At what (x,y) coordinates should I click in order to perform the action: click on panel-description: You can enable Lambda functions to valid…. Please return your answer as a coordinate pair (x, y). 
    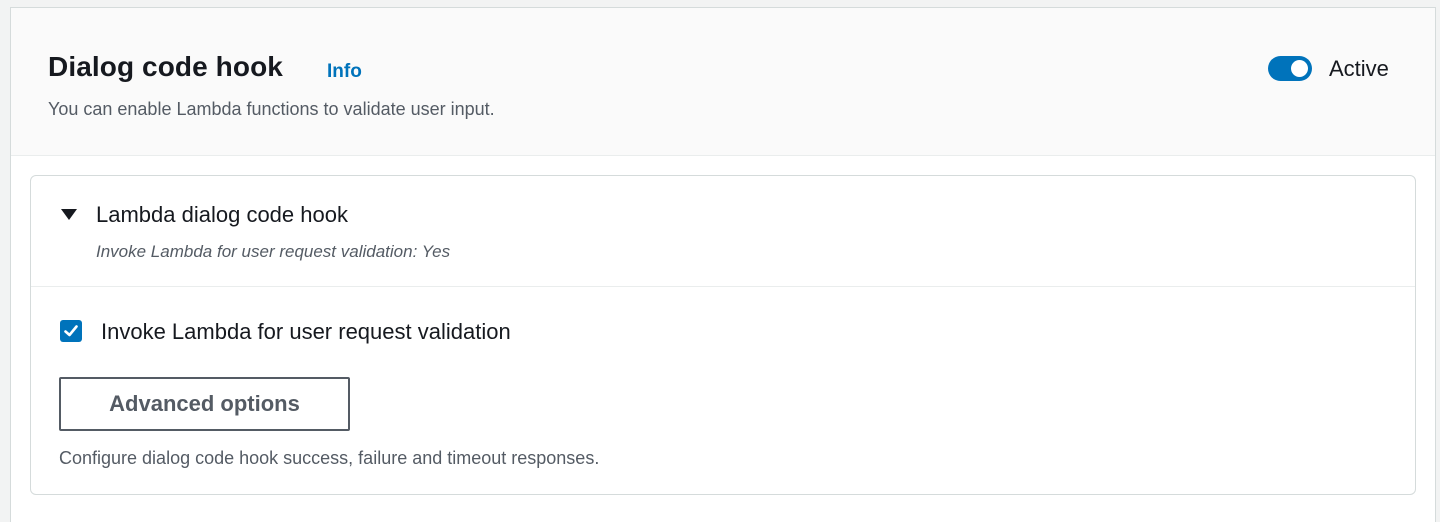
    Looking at the image, I should click on (271, 109).